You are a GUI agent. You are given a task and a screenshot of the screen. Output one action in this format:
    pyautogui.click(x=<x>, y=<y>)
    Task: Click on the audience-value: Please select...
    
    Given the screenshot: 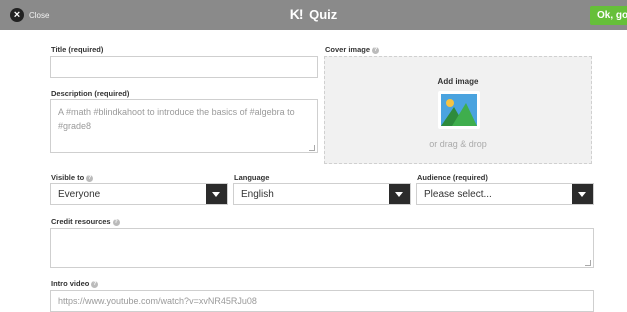 What is the action you would take?
    pyautogui.click(x=458, y=194)
    